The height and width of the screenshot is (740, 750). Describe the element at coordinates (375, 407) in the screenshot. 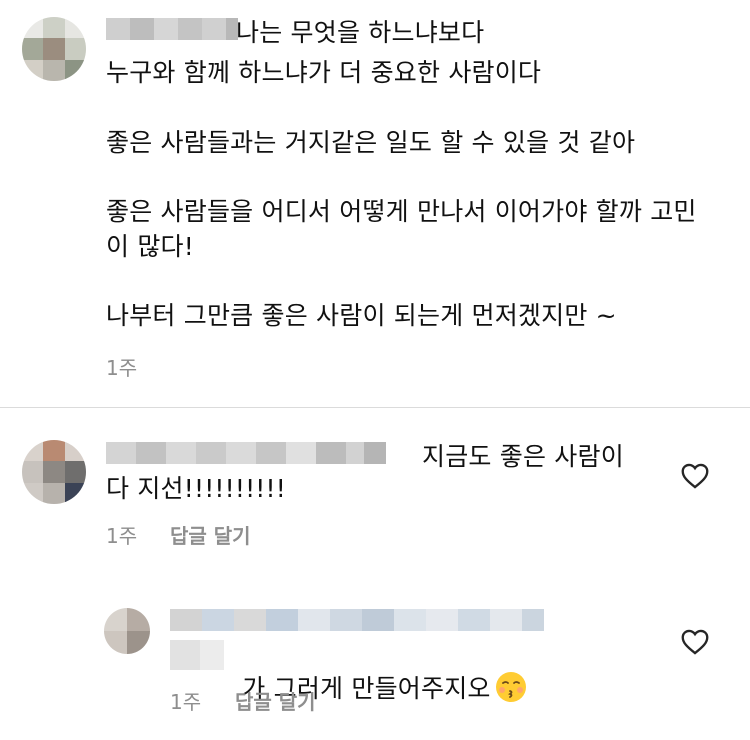

I see `divider` at that location.